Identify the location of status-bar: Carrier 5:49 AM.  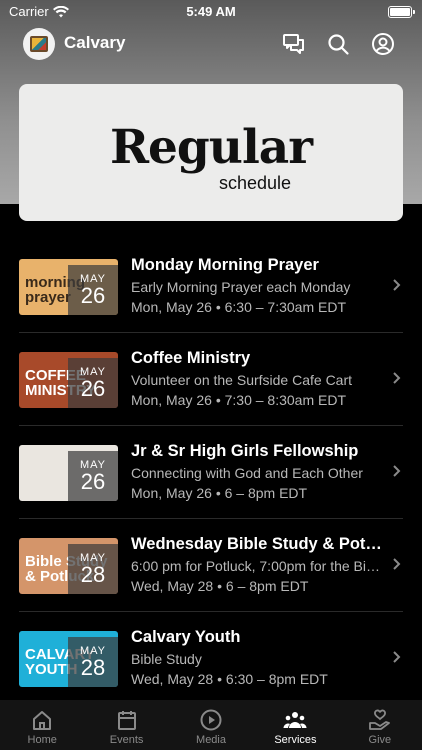
(211, 12).